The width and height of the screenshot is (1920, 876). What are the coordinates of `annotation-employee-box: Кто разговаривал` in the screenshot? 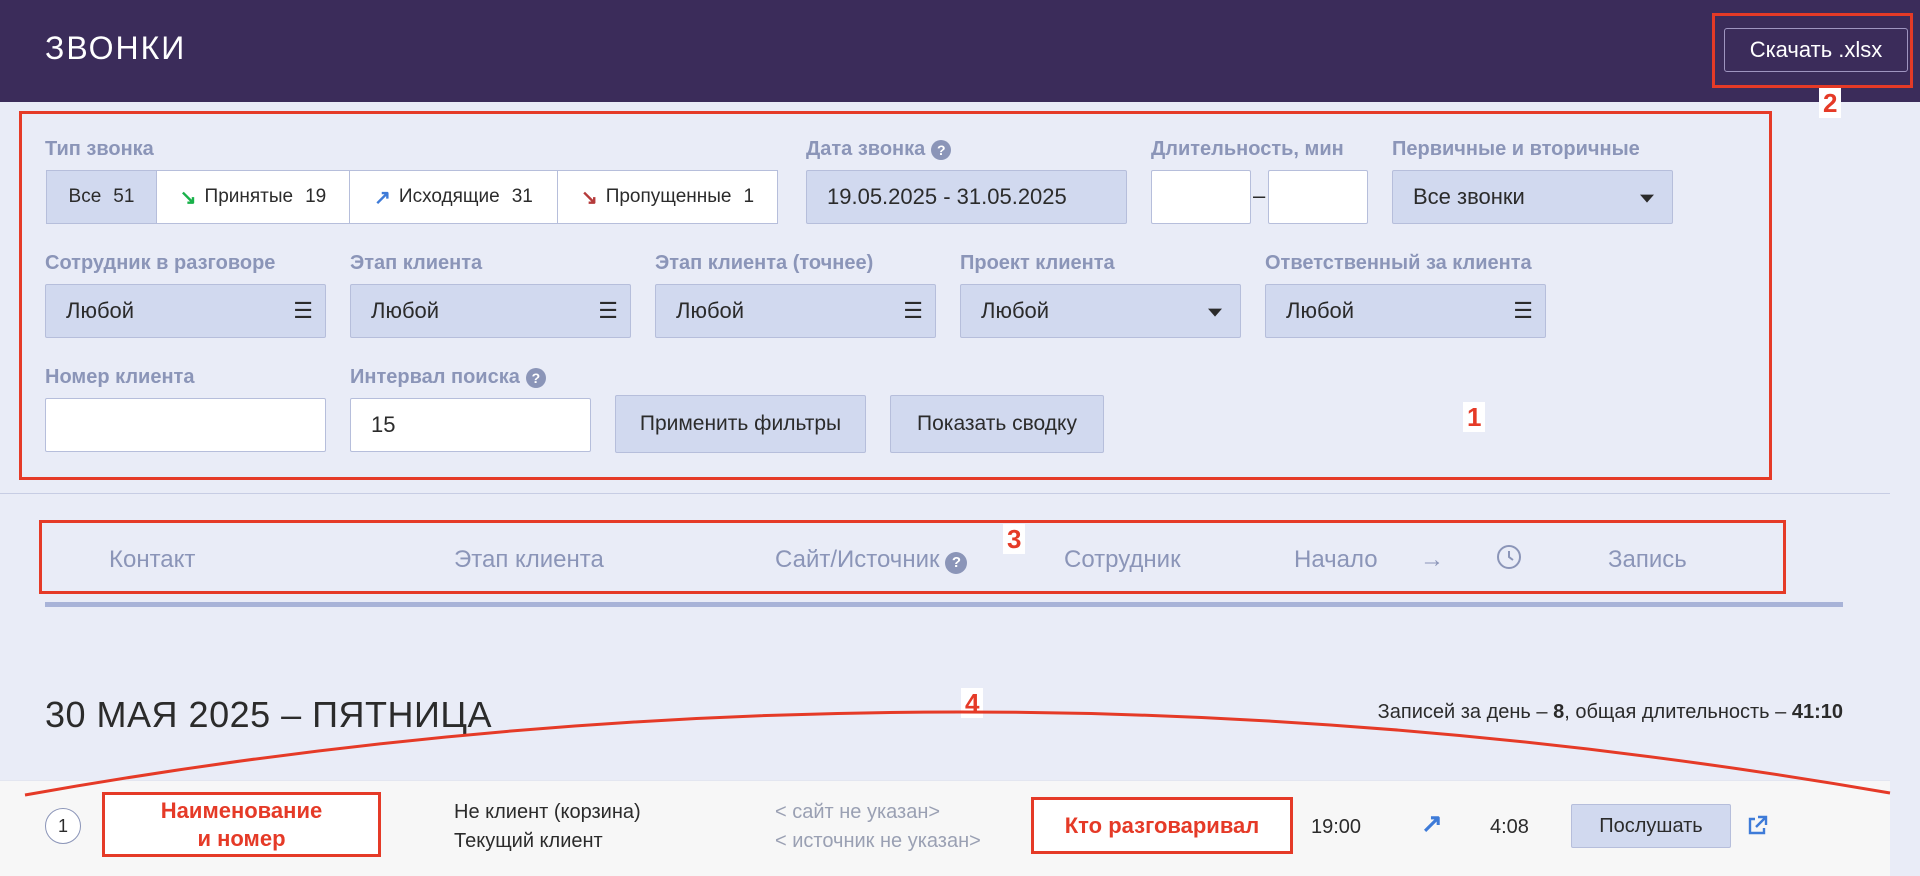 It's located at (1162, 825).